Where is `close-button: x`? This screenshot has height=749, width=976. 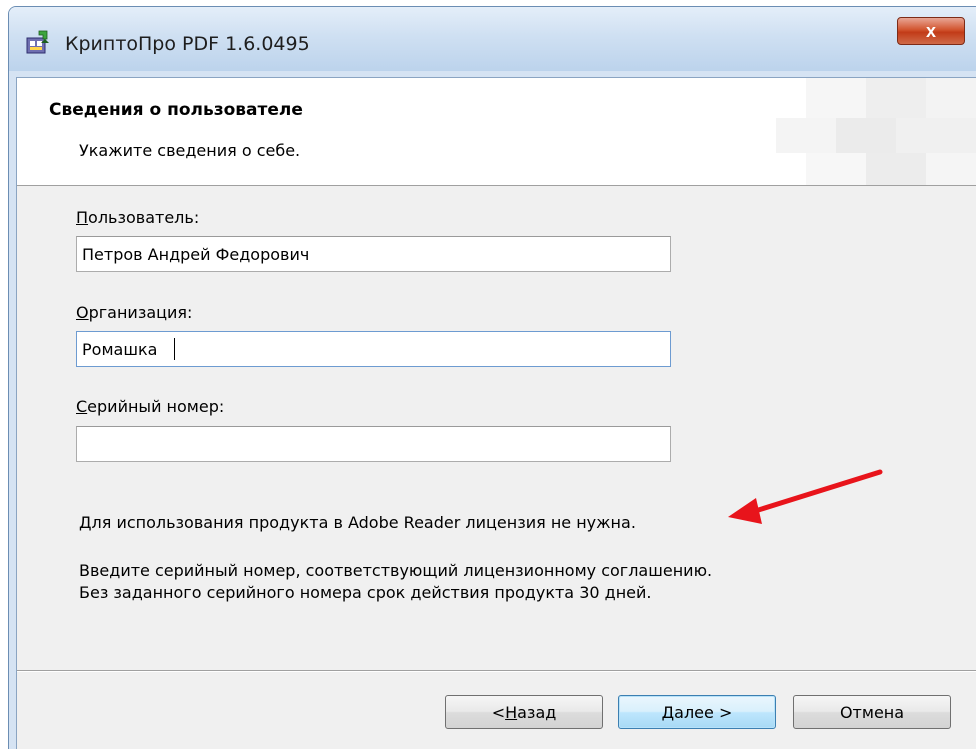
close-button: x is located at coordinates (931, 31).